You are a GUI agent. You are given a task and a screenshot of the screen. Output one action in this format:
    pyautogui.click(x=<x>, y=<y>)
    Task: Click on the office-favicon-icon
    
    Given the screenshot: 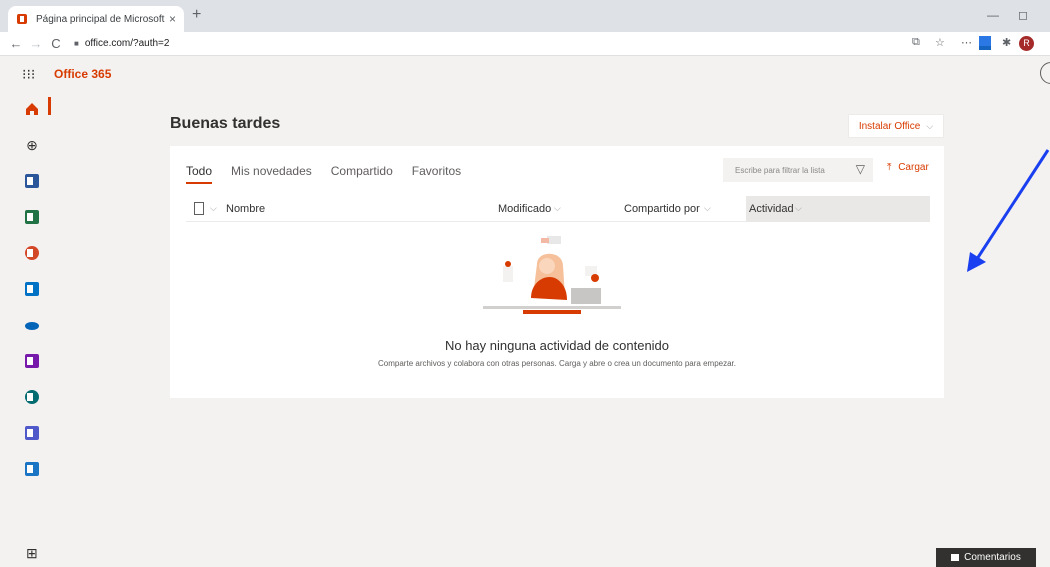 What is the action you would take?
    pyautogui.click(x=22, y=19)
    